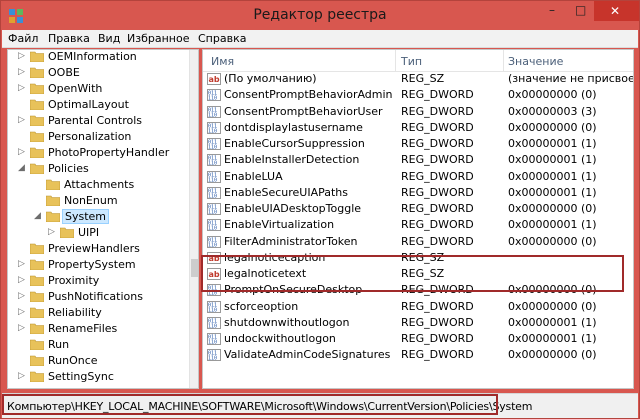 The width and height of the screenshot is (640, 419). What do you see at coordinates (294, 143) in the screenshot?
I see `value-name: EnableCursorSuppression` at bounding box center [294, 143].